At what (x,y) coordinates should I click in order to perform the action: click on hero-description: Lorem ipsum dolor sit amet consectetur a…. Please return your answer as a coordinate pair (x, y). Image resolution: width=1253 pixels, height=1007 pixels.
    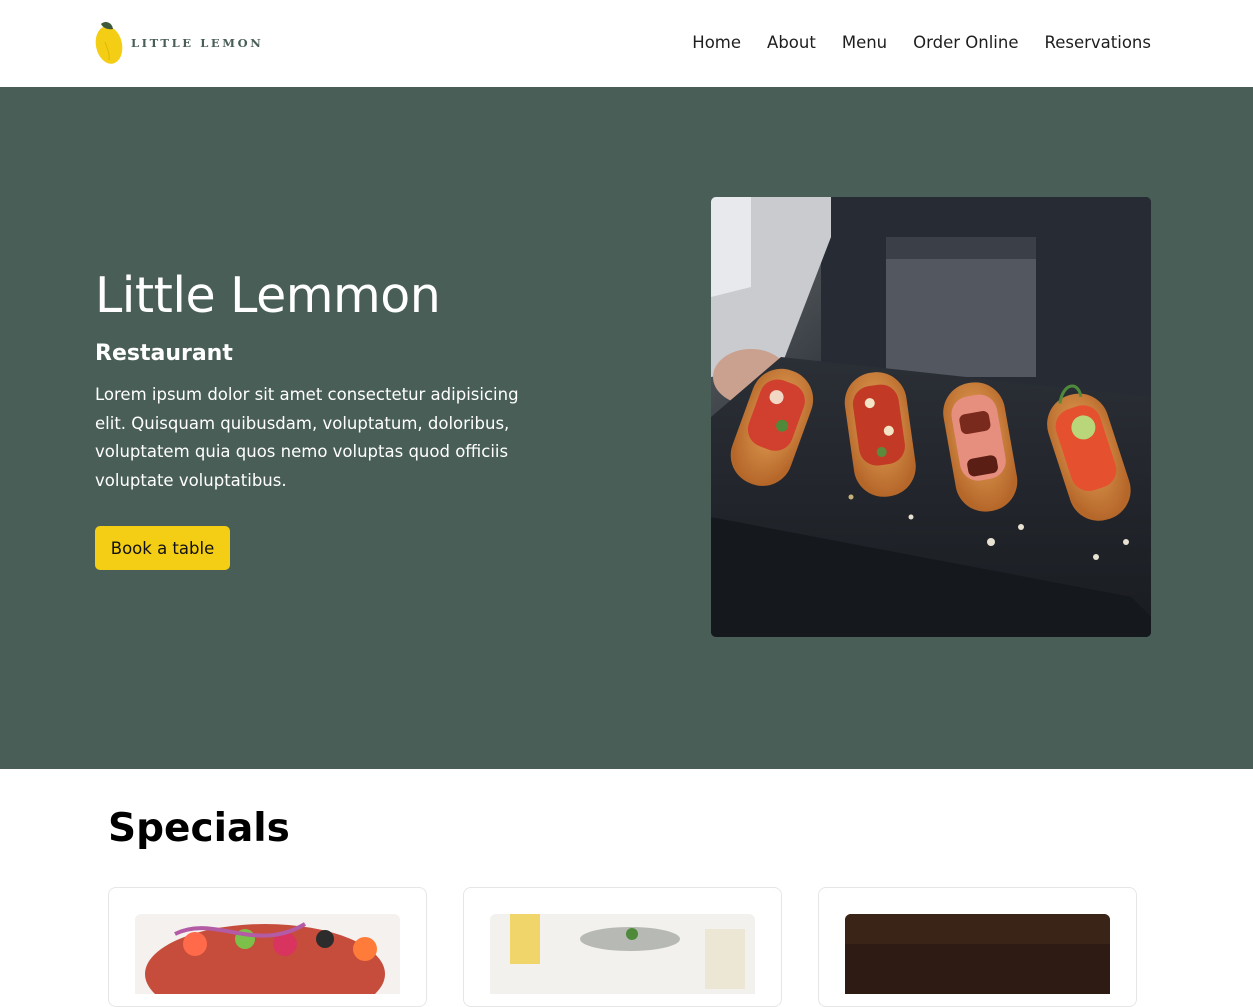
    Looking at the image, I should click on (307, 437).